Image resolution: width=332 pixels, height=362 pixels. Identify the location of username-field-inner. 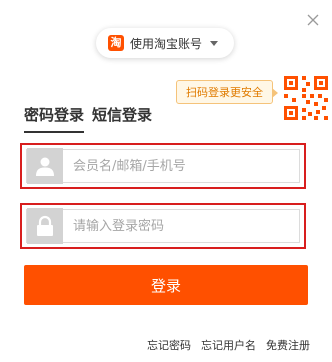
(163, 166).